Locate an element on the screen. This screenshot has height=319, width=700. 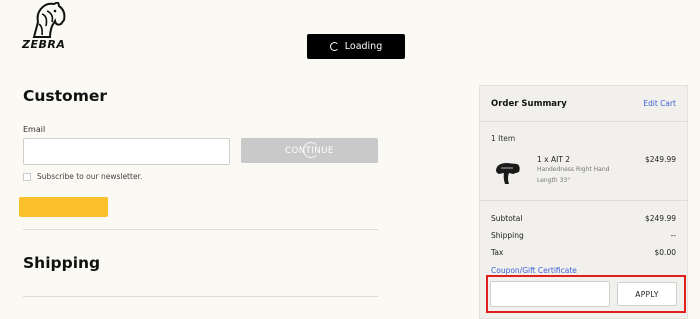
email-field is located at coordinates (126, 151).